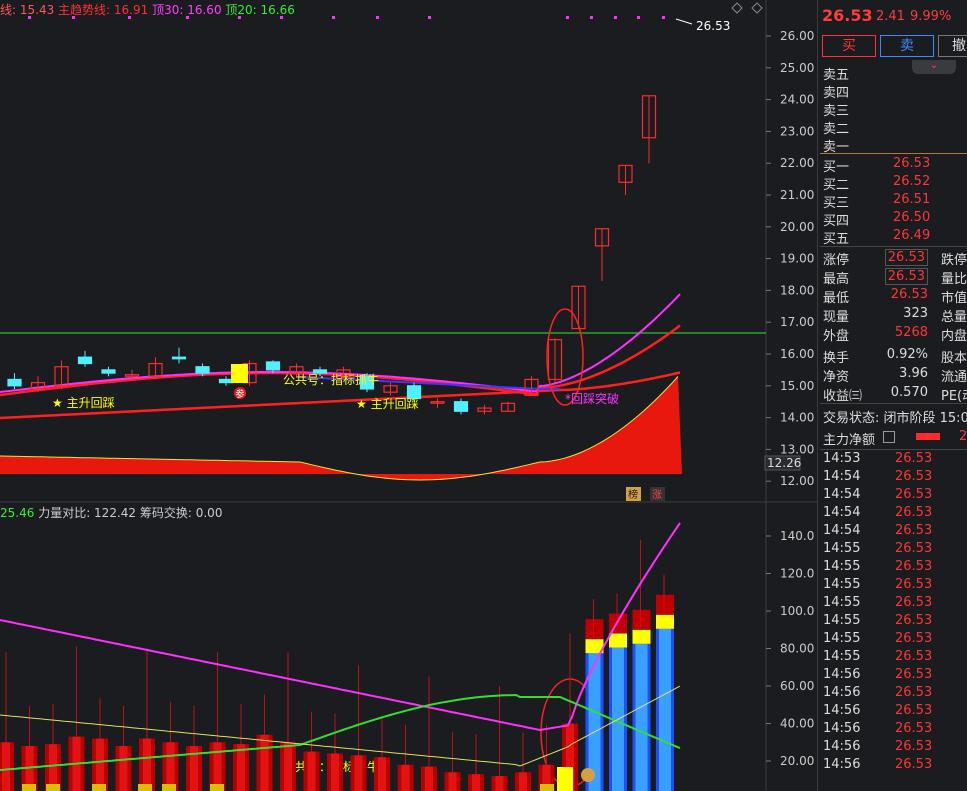  I want to click on book-divider, so click(893, 153).